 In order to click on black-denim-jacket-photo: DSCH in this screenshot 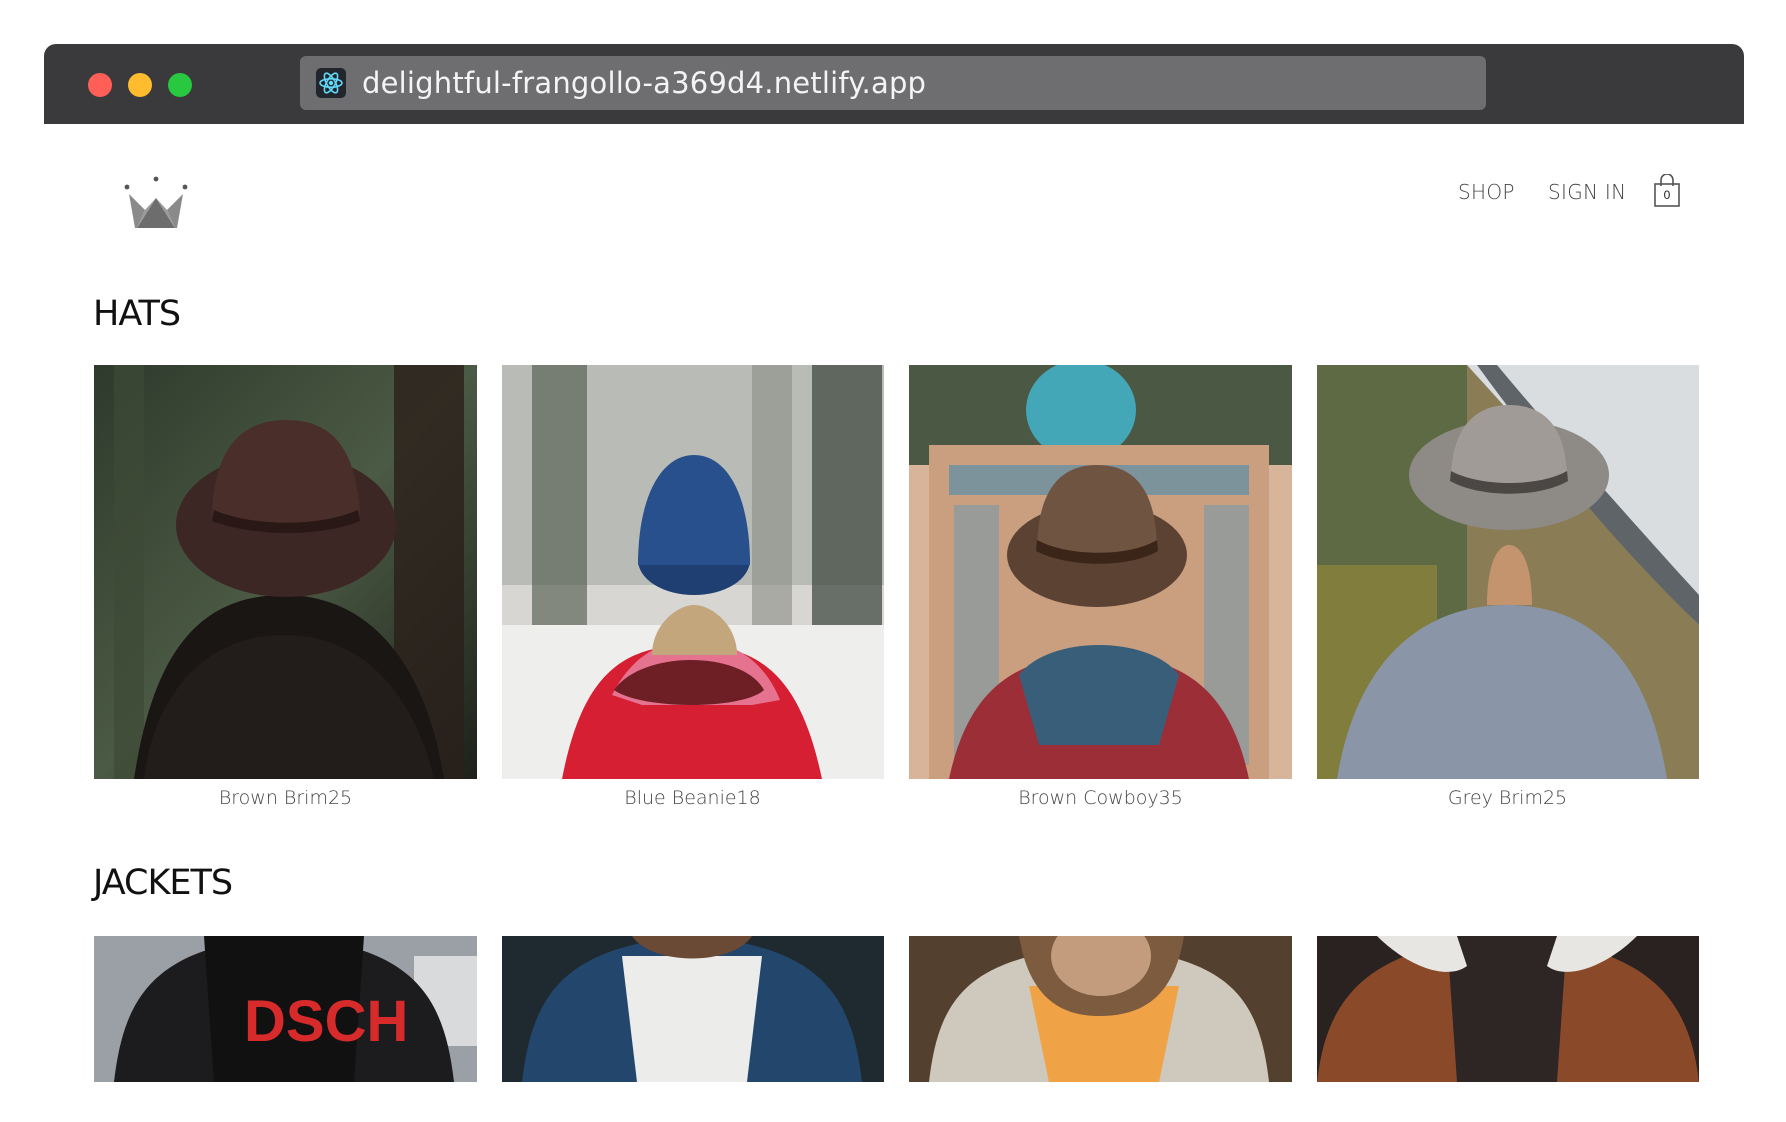, I will do `click(285, 1009)`.